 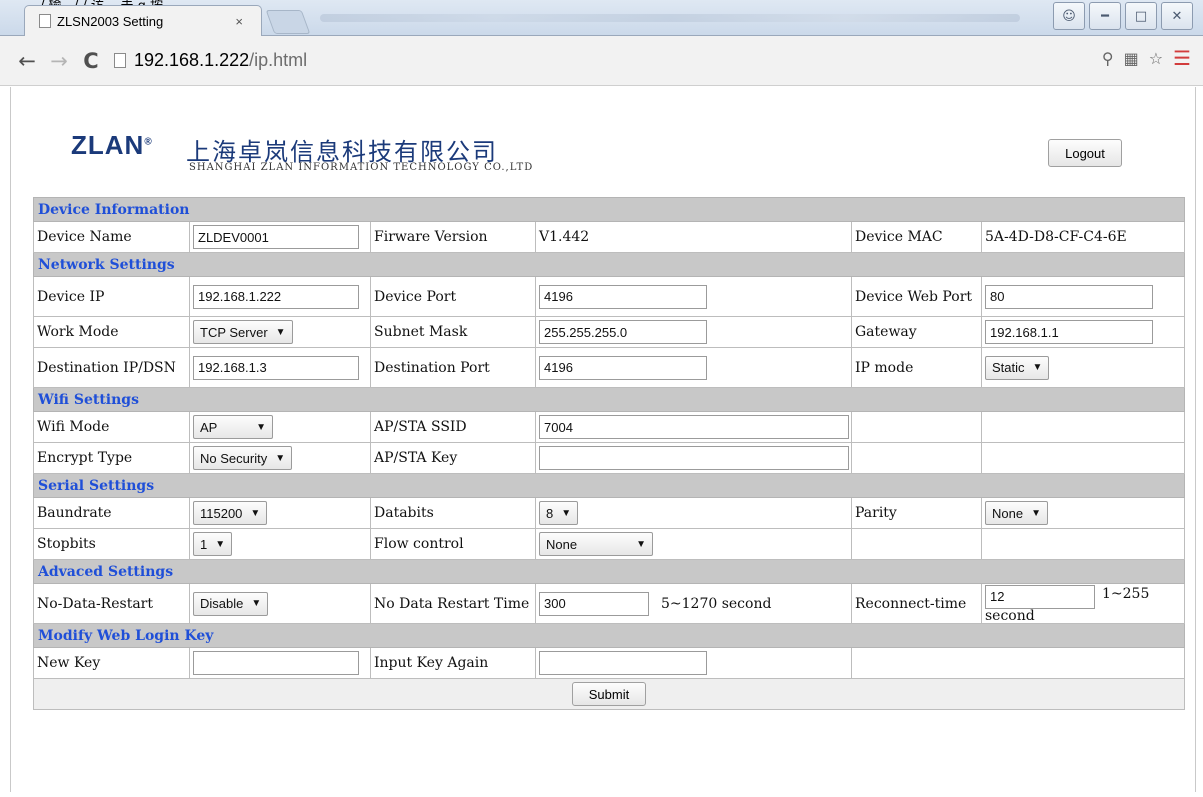 I want to click on wifi-mode-label: Wifi Mode, so click(x=111, y=427).